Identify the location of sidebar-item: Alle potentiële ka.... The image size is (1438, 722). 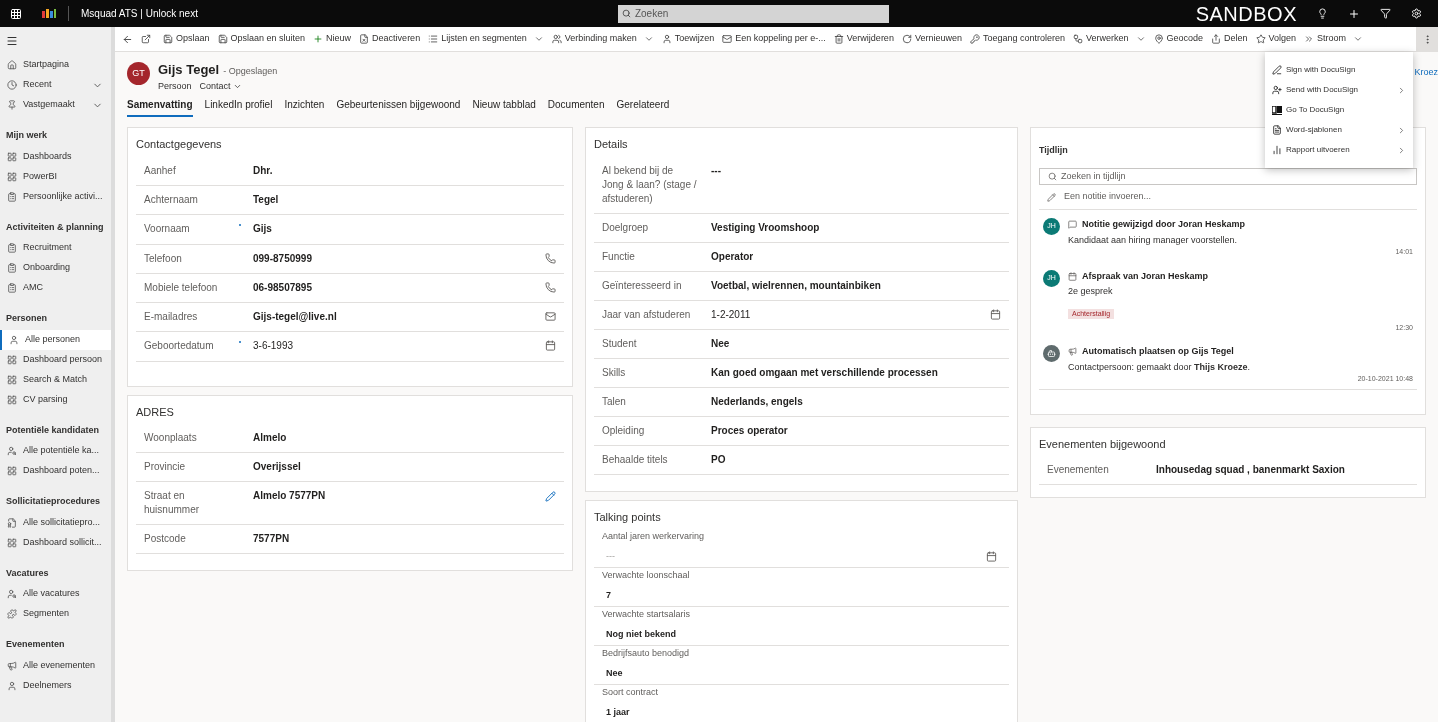
(55, 451).